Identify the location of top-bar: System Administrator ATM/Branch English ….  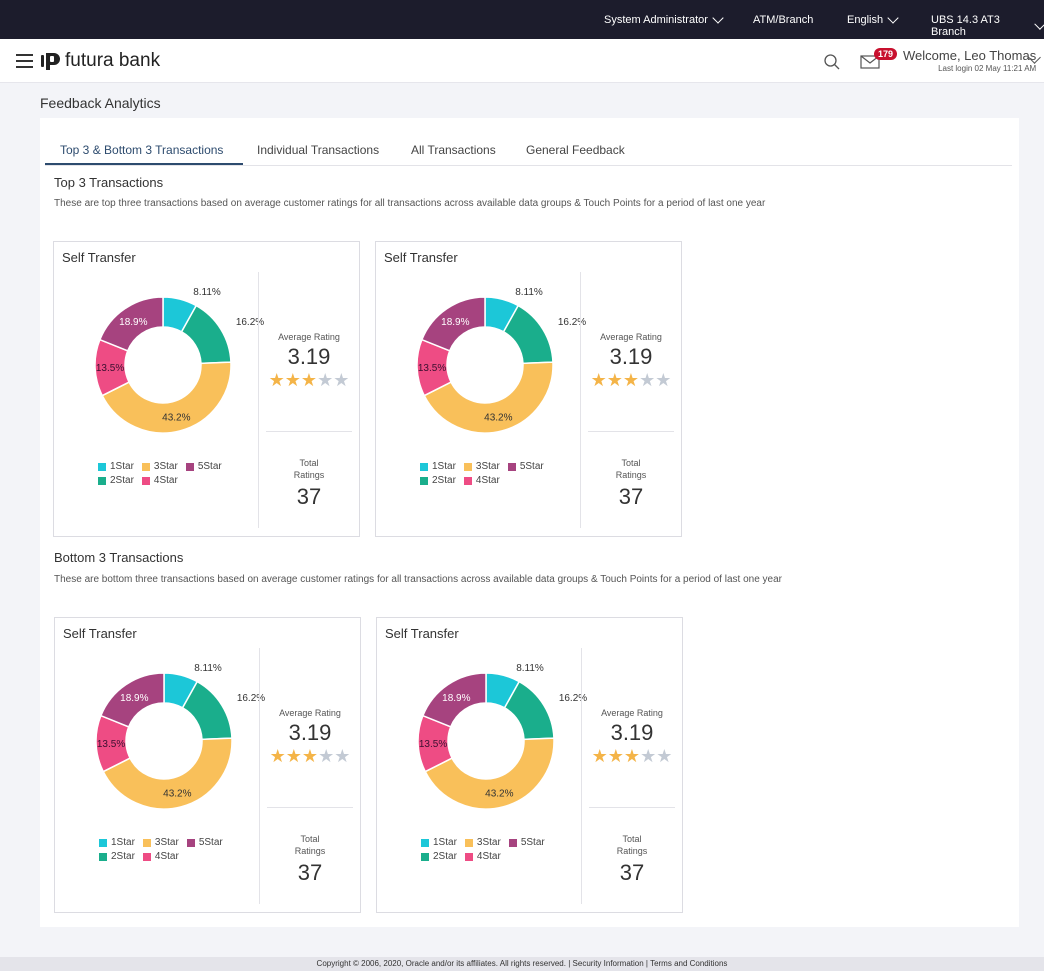
(522, 19).